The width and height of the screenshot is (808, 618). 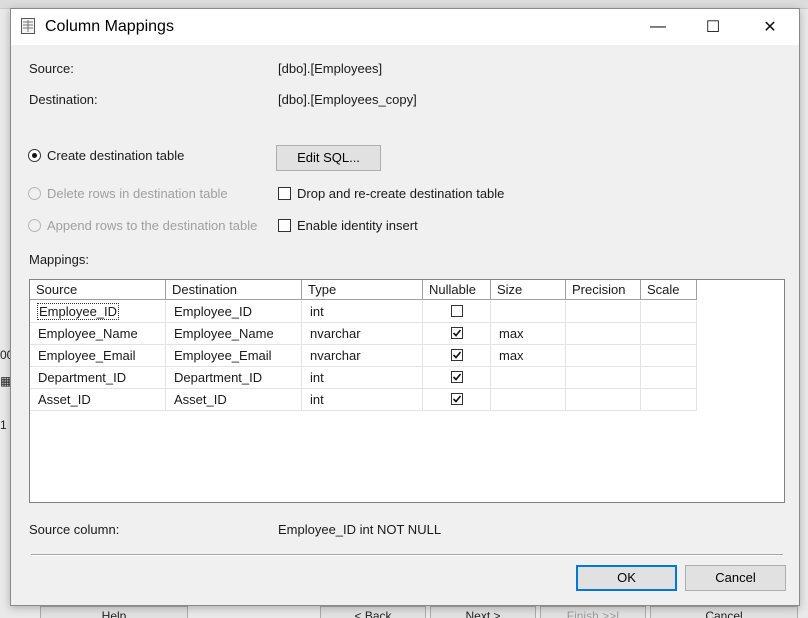 What do you see at coordinates (400, 193) in the screenshot?
I see `drop-recreate-label: Drop and re-create destination table` at bounding box center [400, 193].